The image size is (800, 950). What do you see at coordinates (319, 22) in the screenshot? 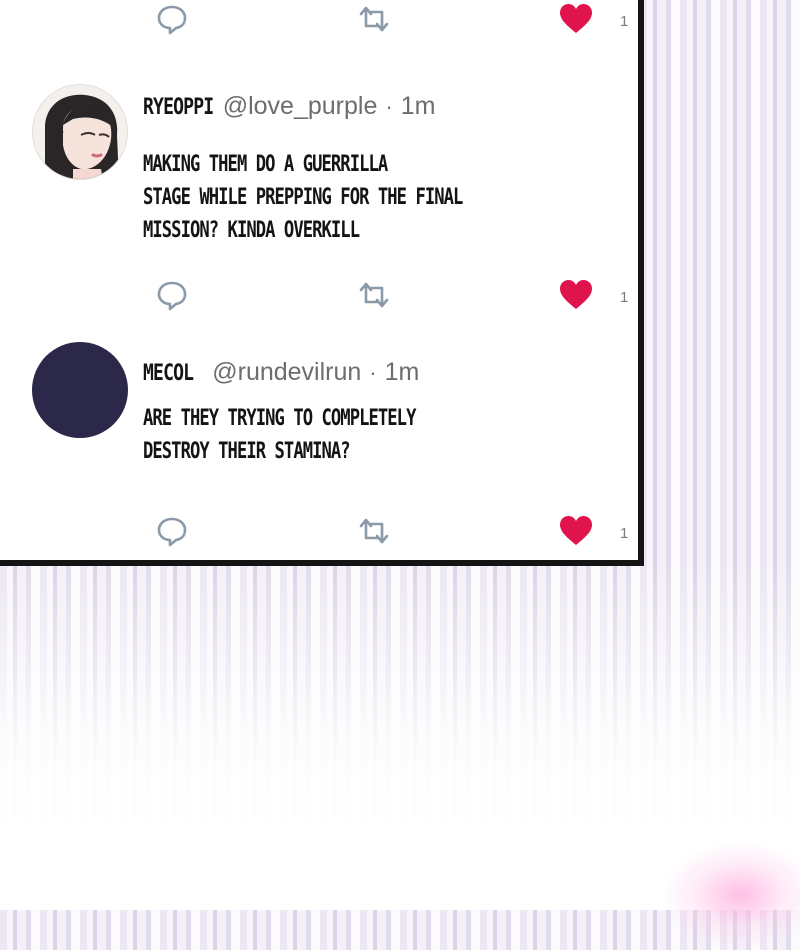
I see `tweet-actions-top: 1` at bounding box center [319, 22].